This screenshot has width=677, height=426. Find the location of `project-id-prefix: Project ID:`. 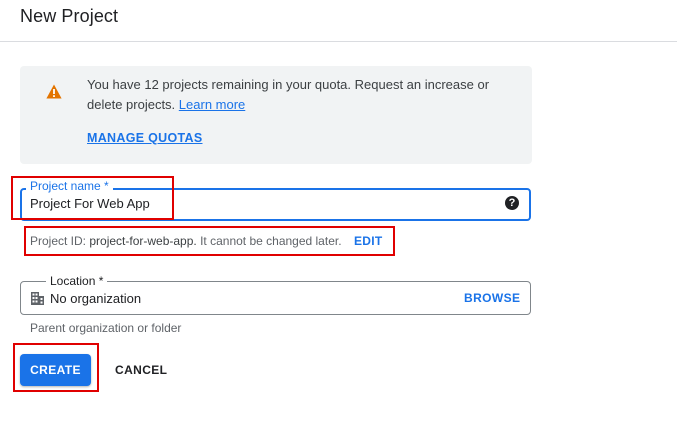

project-id-prefix: Project ID: is located at coordinates (58, 241).